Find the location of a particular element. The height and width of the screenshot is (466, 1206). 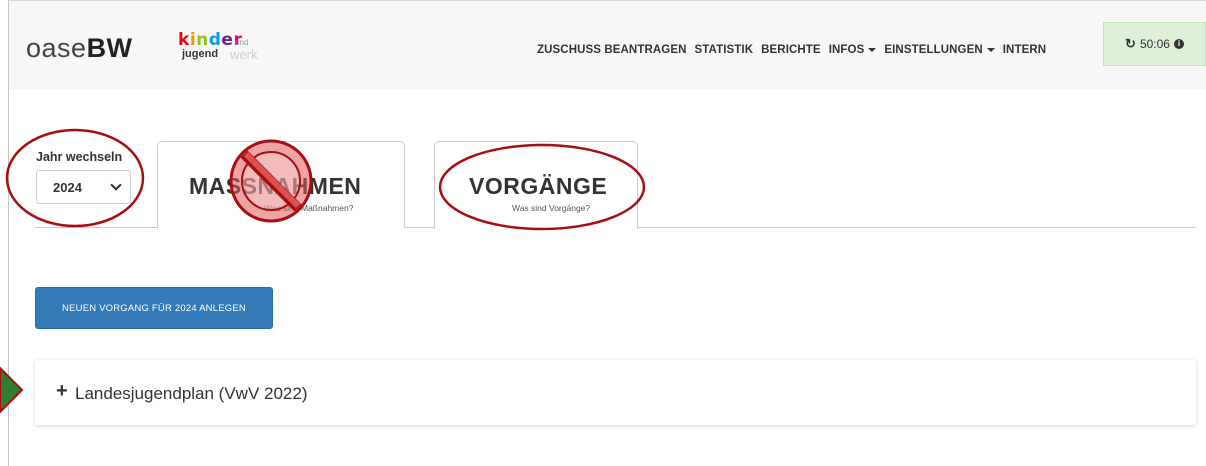

menu-zuschuss-beantragen: ZUSCHUSS BEANTRAGEN is located at coordinates (612, 50).